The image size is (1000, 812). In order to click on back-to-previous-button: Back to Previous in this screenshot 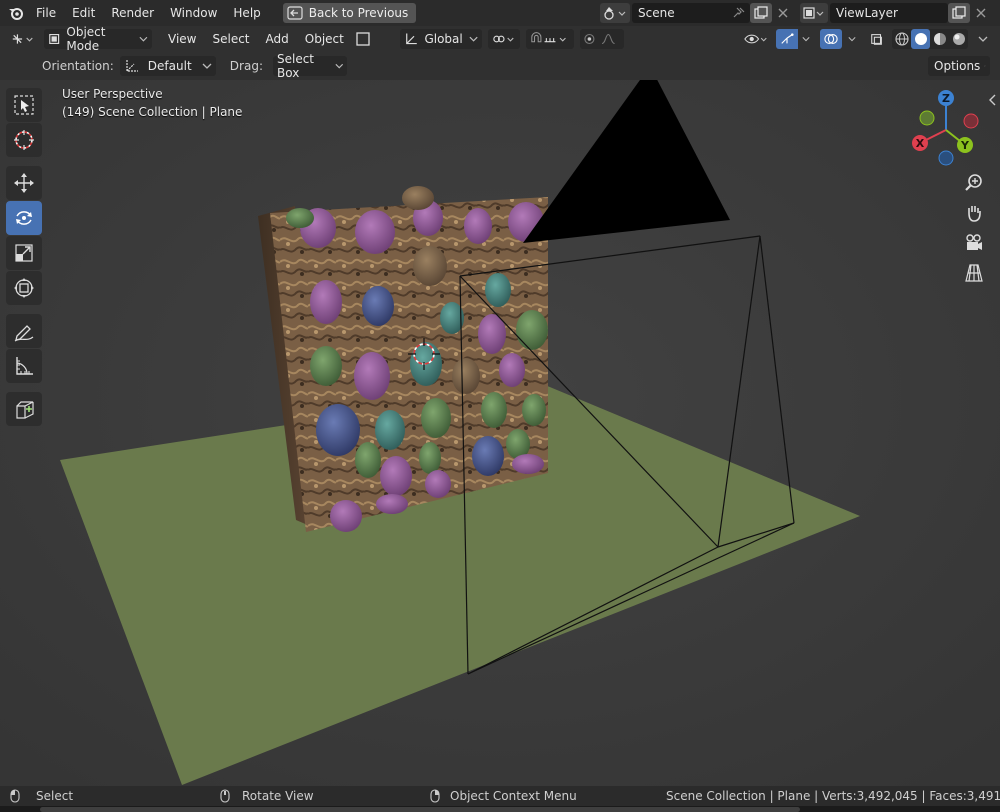, I will do `click(349, 13)`.